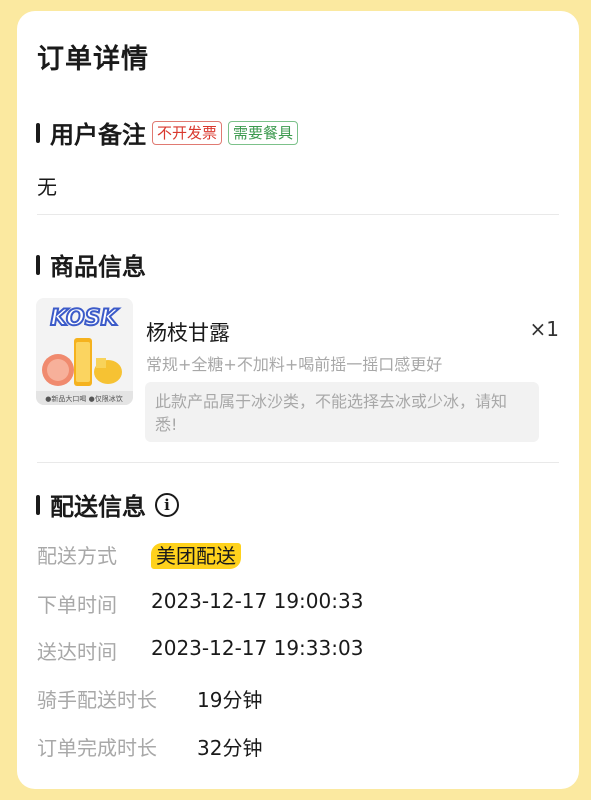  I want to click on product-note: 此款产品属于冰沙类，不能选择去冰或少冰，请知悉!, so click(342, 412).